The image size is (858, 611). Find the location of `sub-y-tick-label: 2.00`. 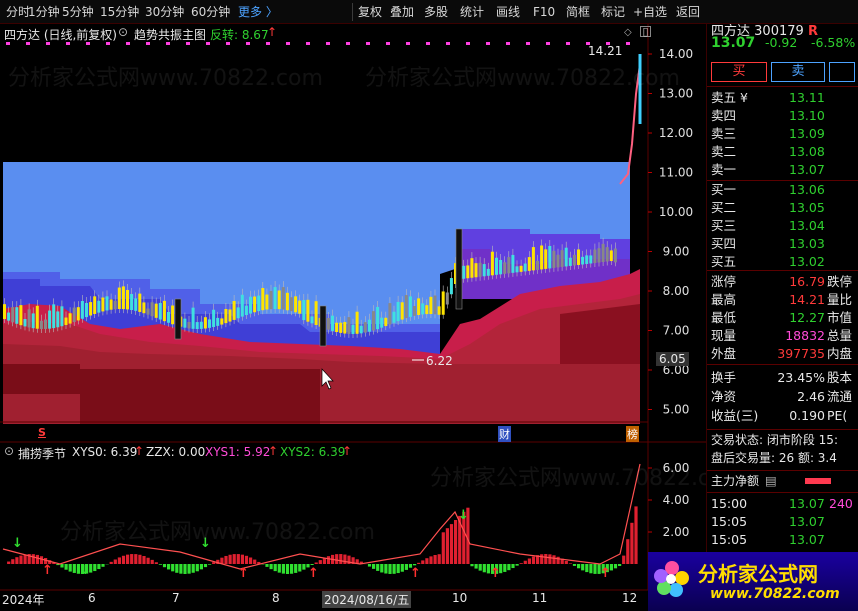

sub-y-tick-label: 2.00 is located at coordinates (676, 532).